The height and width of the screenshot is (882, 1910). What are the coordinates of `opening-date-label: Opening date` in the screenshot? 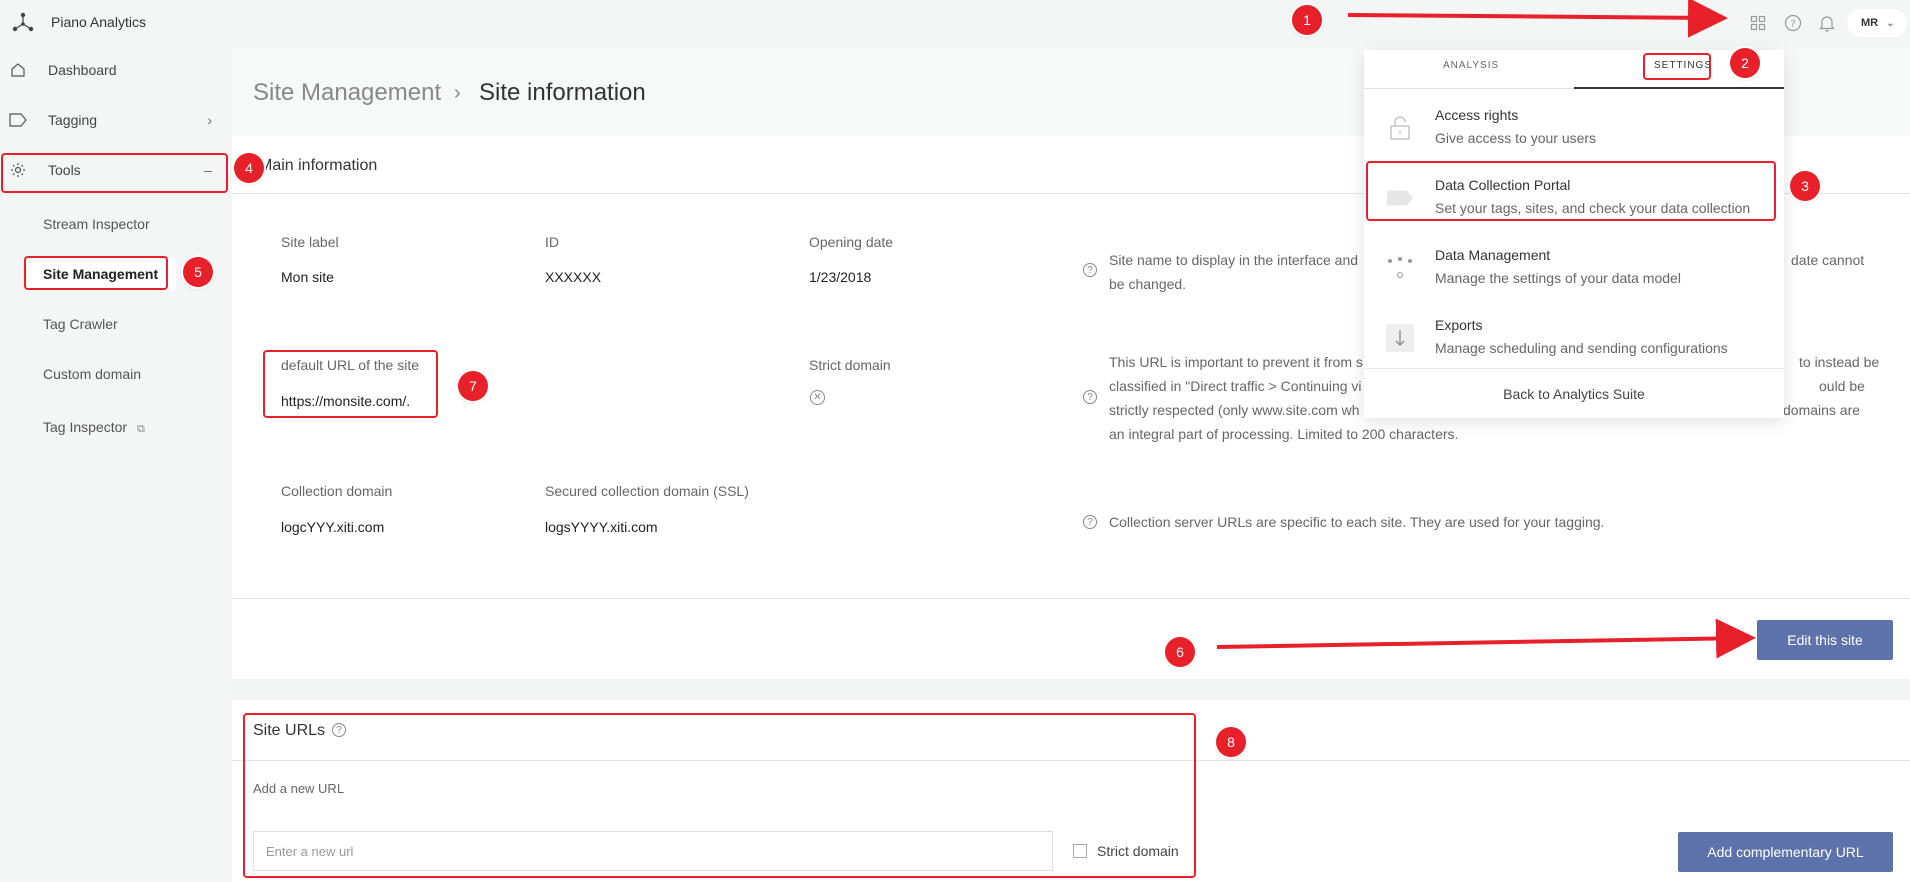 It's located at (851, 242).